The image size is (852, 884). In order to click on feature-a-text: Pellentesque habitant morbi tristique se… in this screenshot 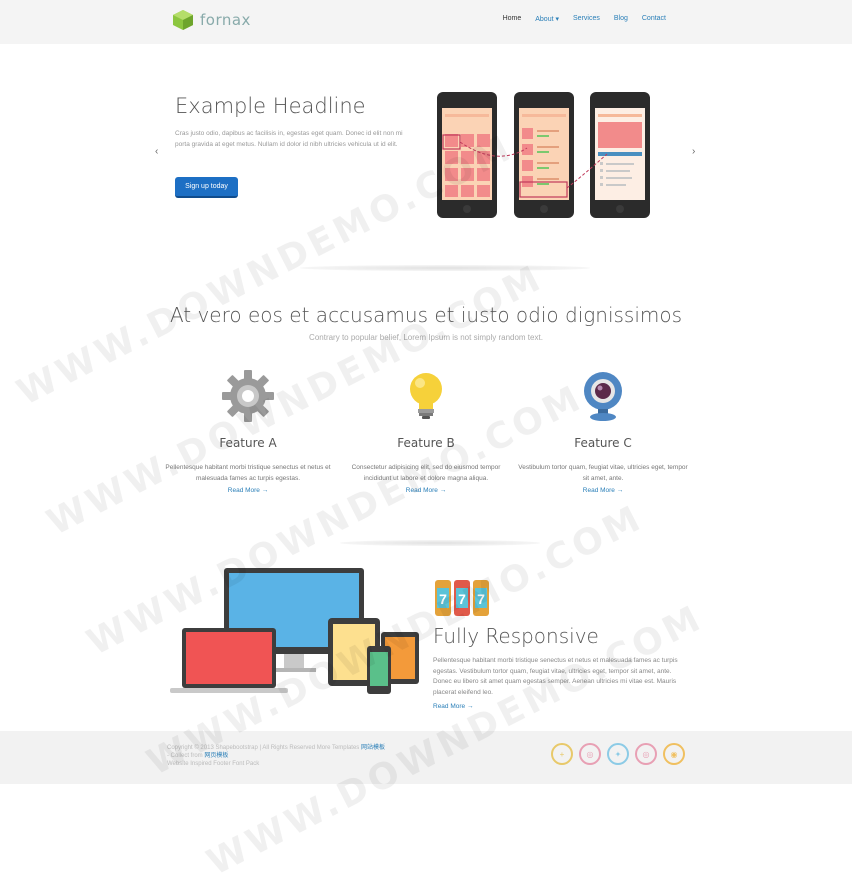, I will do `click(248, 473)`.